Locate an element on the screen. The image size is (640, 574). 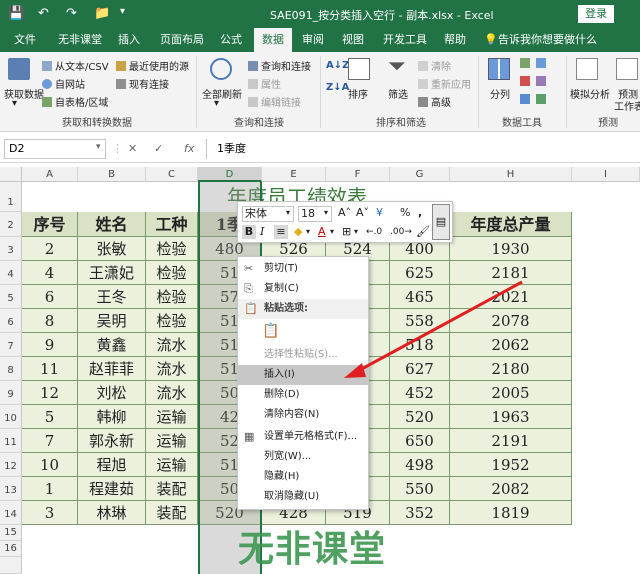
arrow-head is located at coordinates (355, 370).